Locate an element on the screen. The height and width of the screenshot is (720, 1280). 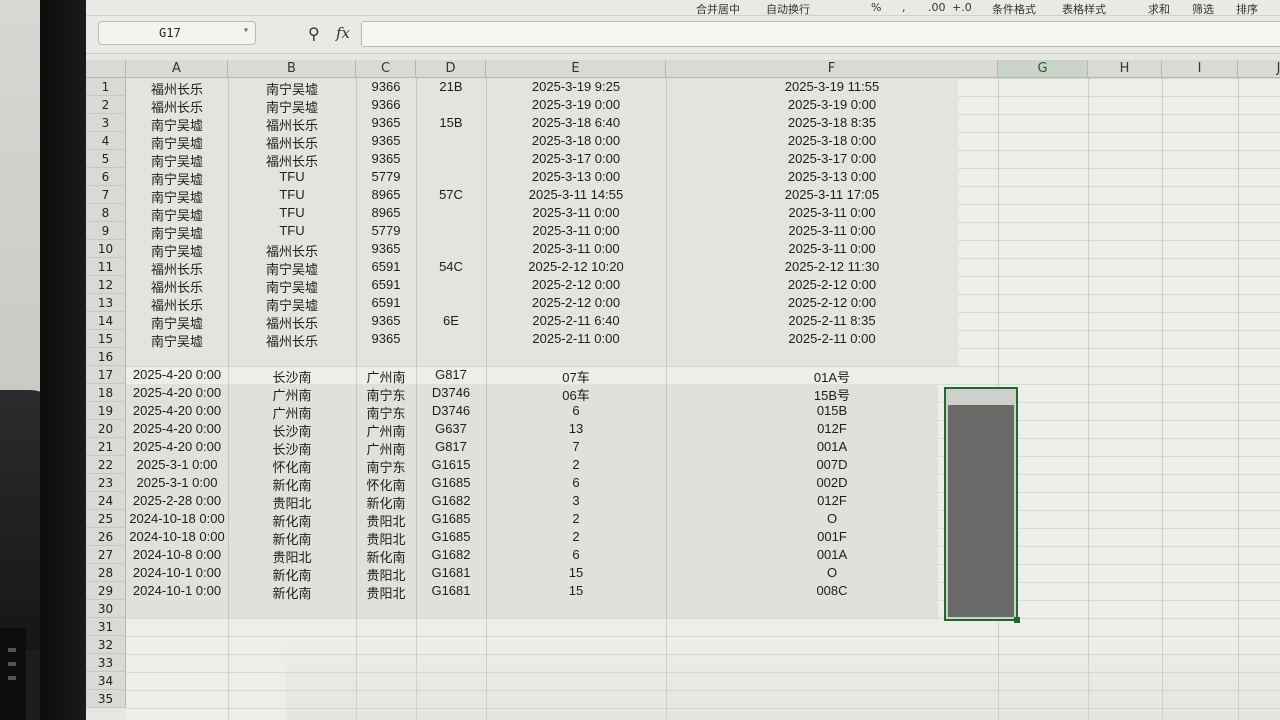
cell-b2: 南宁吴墟 is located at coordinates (292, 106).